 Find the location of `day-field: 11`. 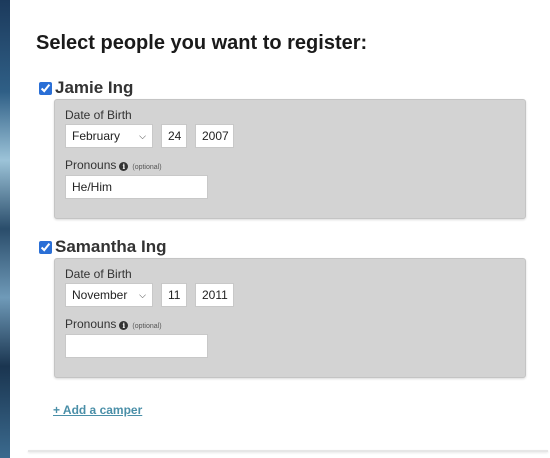

day-field: 11 is located at coordinates (174, 295).